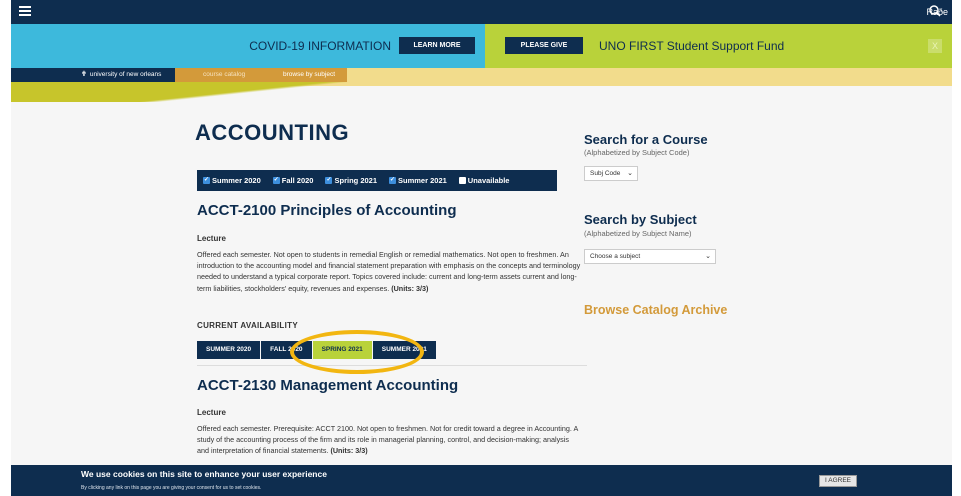  What do you see at coordinates (605, 173) in the screenshot?
I see `subject-code-value: Subj Code` at bounding box center [605, 173].